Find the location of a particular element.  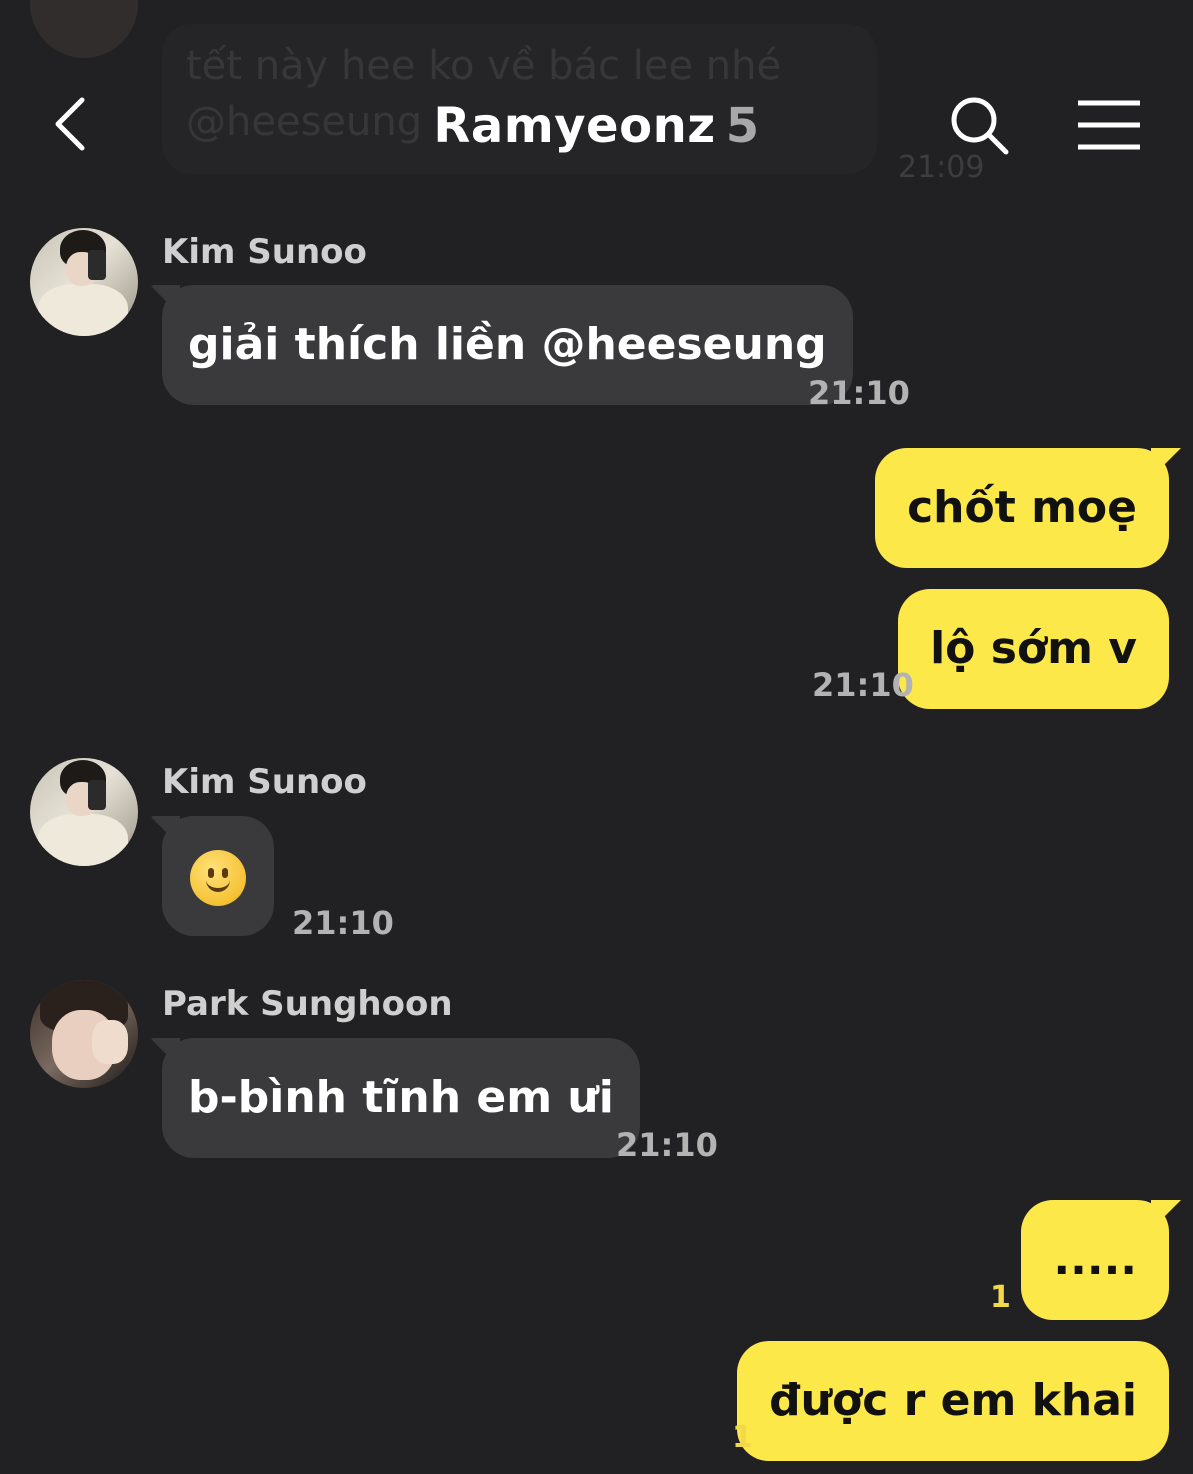

message-bubble: được r em khai is located at coordinates (953, 1401).